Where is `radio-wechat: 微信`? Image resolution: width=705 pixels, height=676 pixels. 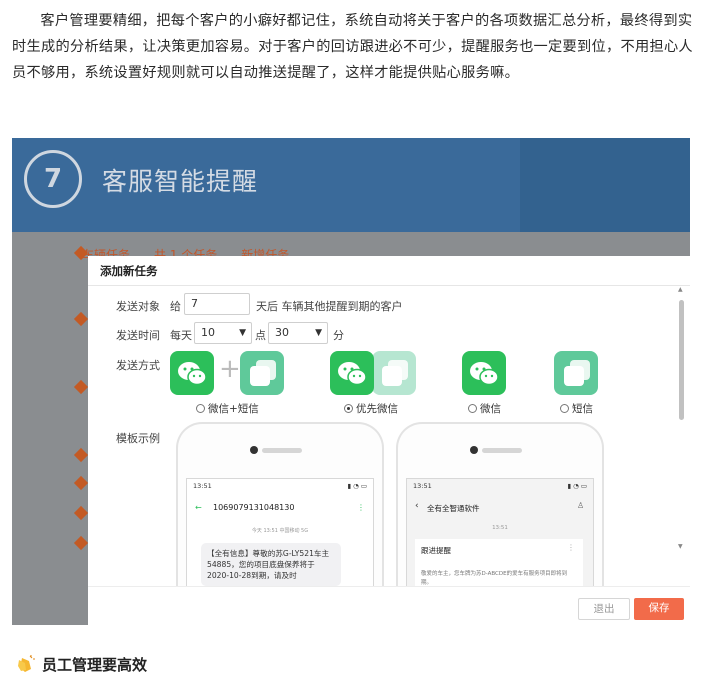 radio-wechat: 微信 is located at coordinates (484, 408).